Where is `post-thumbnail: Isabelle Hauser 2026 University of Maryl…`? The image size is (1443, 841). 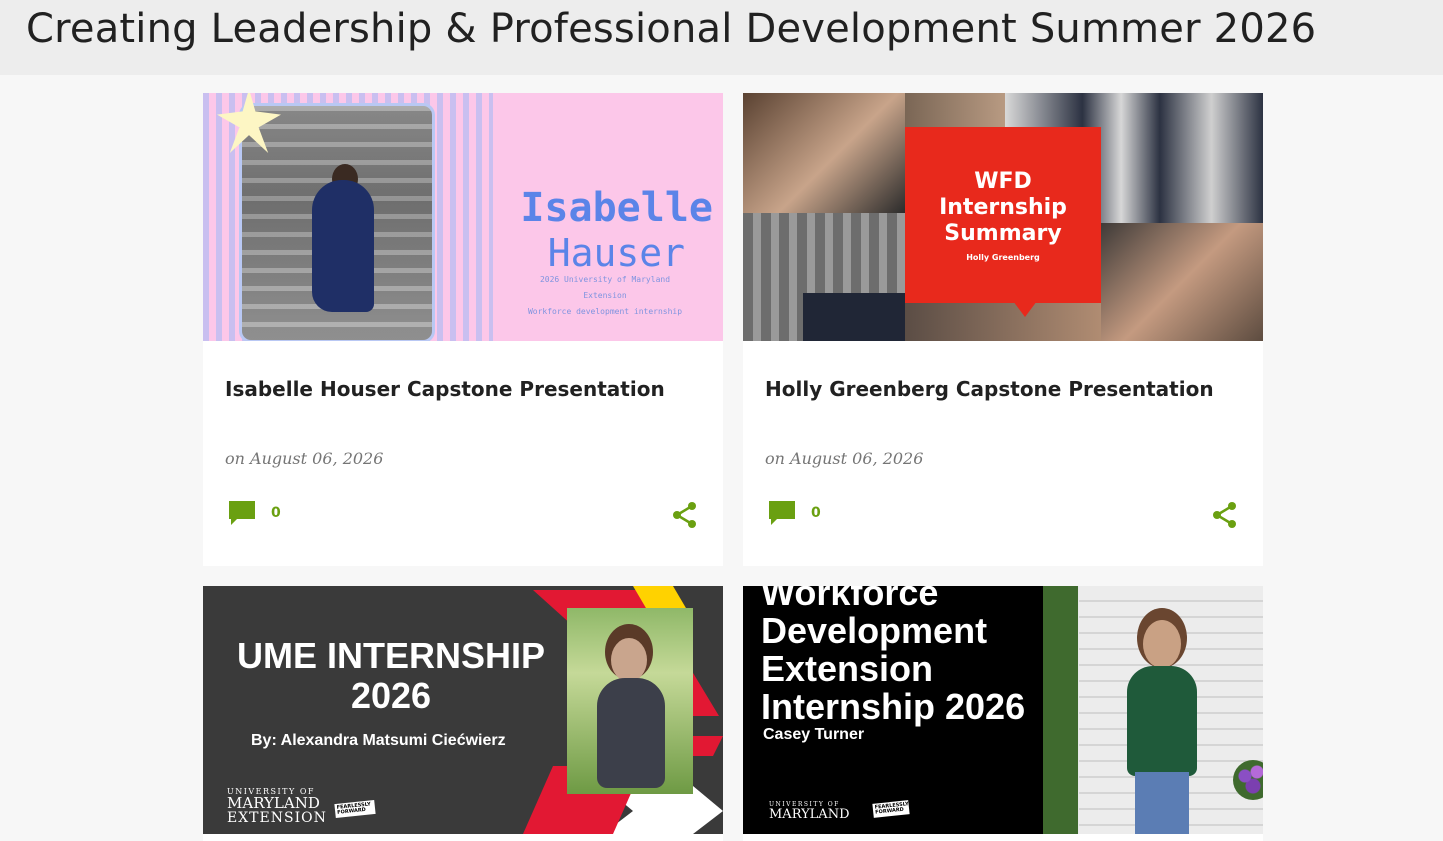 post-thumbnail: Isabelle Hauser 2026 University of Maryl… is located at coordinates (463, 217).